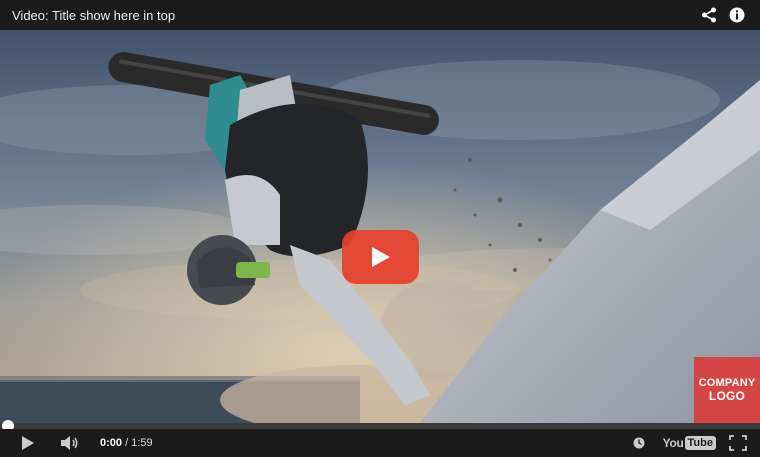 This screenshot has width=760, height=457. I want to click on control-bar: 0:00 / 1:59 You Tube, so click(380, 443).